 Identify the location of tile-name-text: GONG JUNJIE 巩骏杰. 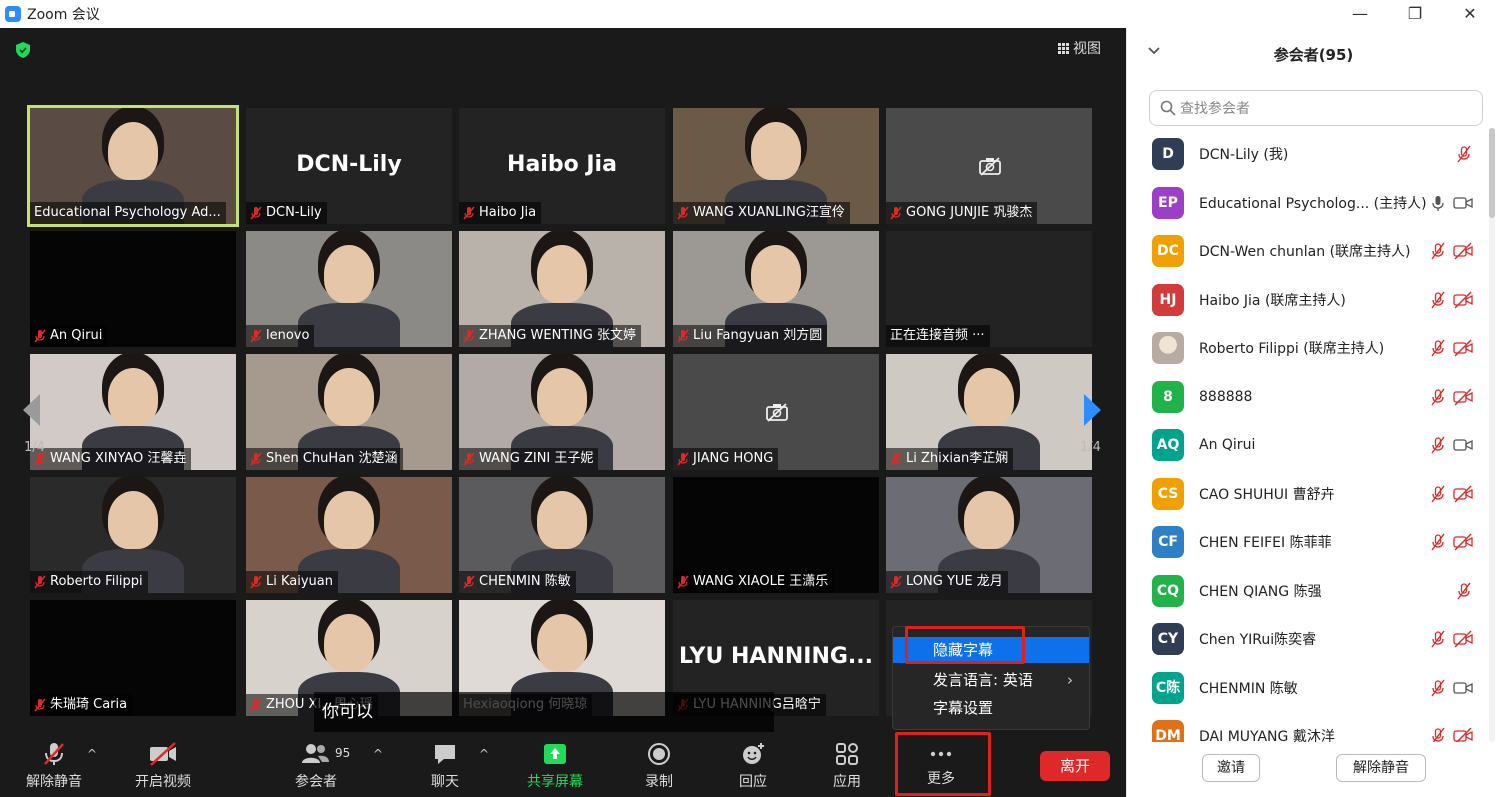
(969, 212).